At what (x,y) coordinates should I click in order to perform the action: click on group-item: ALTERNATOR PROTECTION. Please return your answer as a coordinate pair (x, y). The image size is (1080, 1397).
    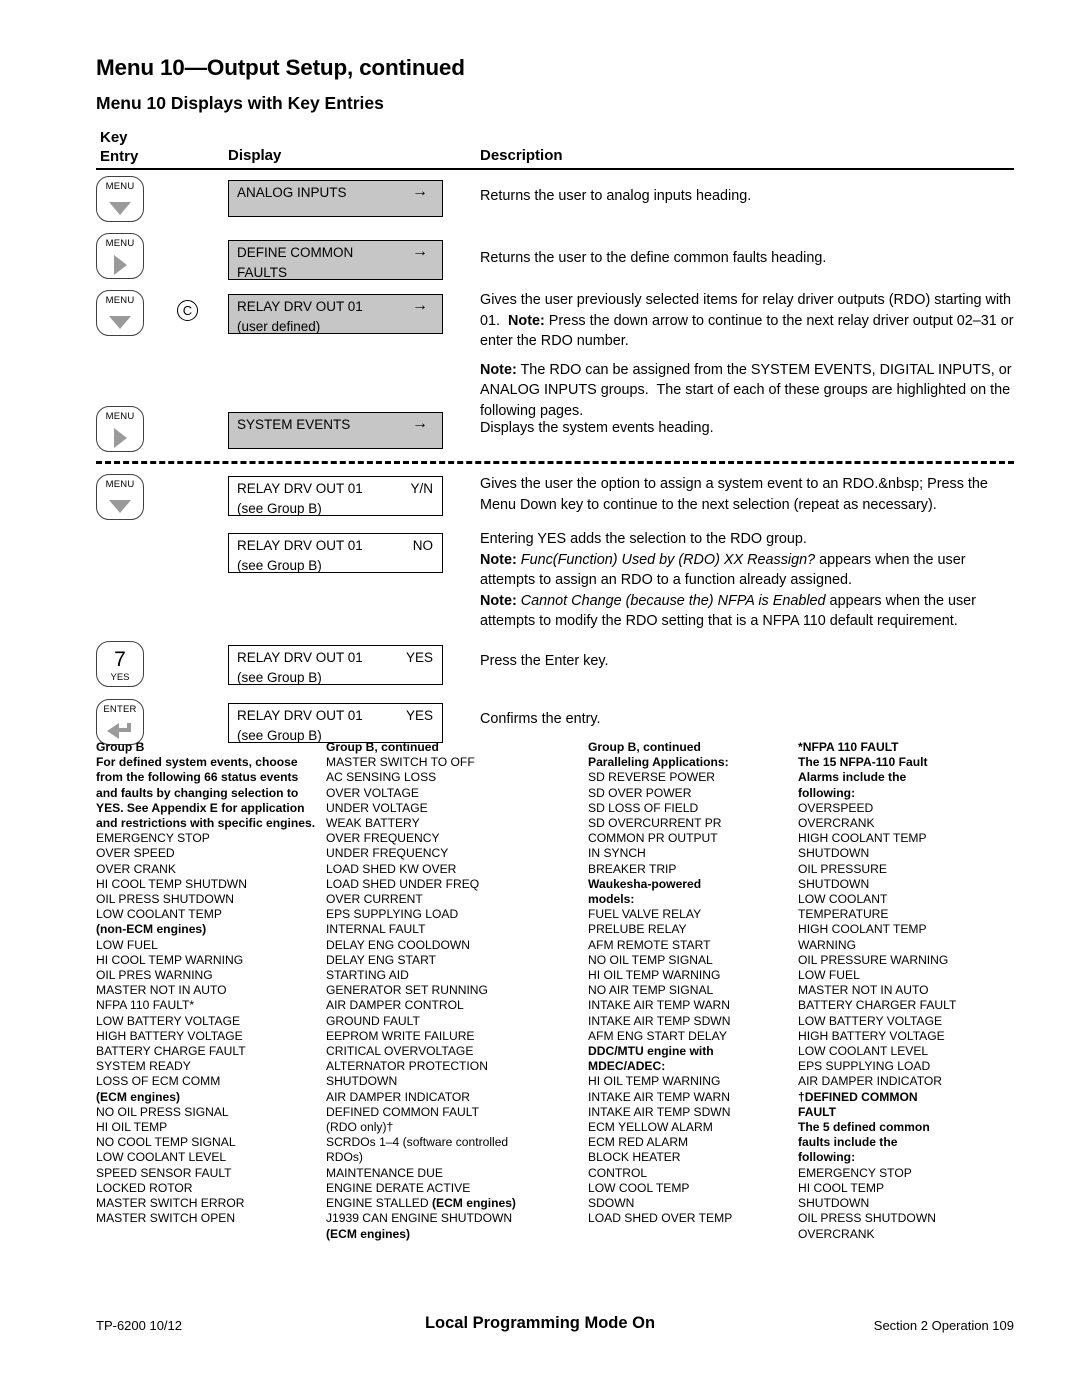
    Looking at the image, I should click on (407, 1066).